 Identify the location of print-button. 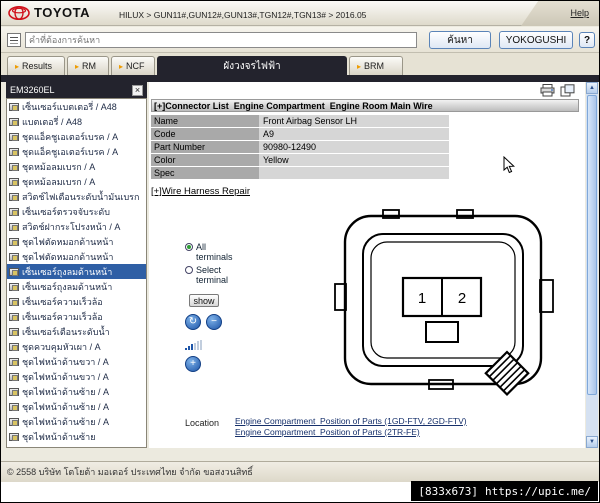
(547, 90).